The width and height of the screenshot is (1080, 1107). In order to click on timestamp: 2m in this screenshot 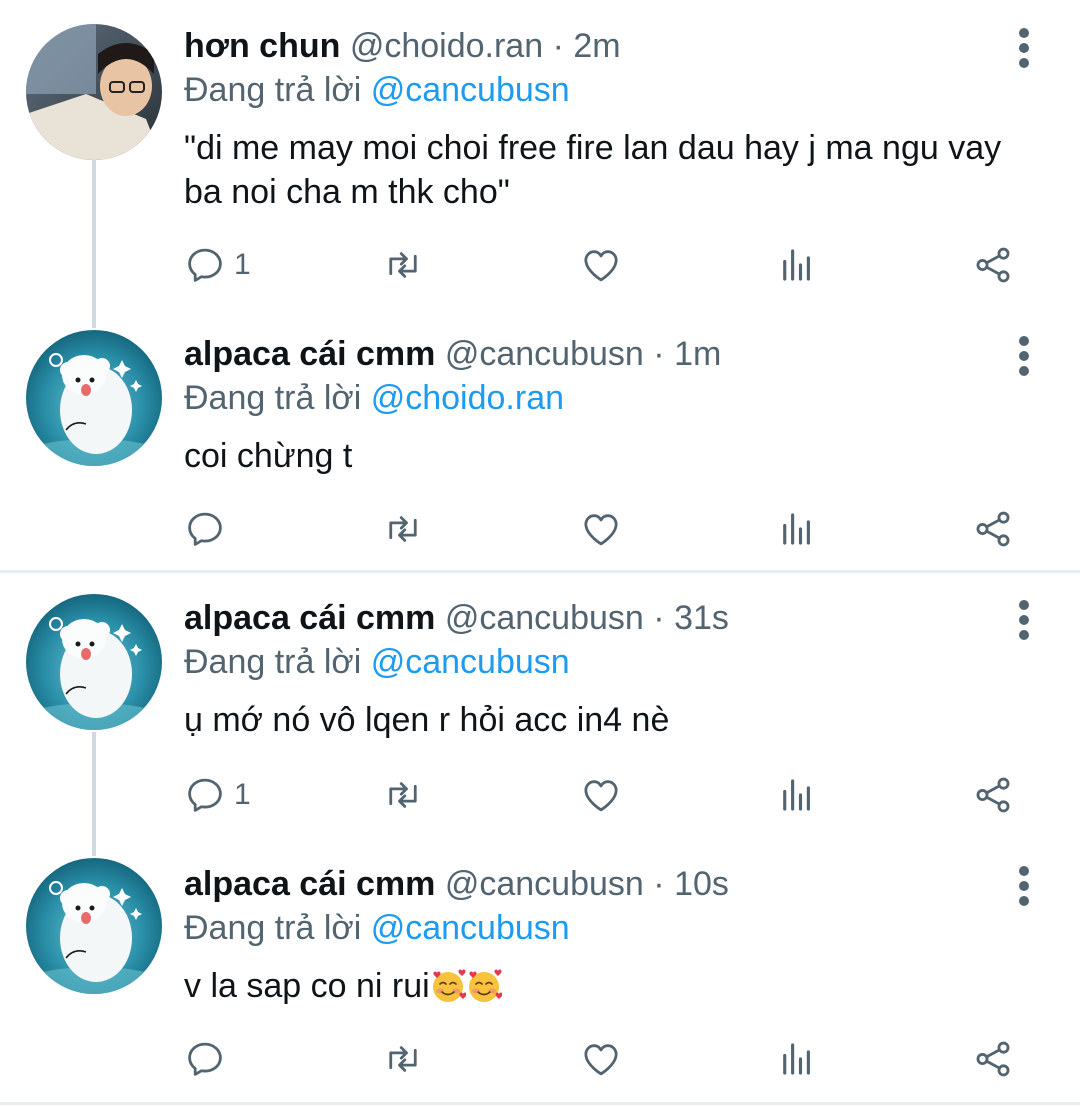, I will do `click(596, 46)`.